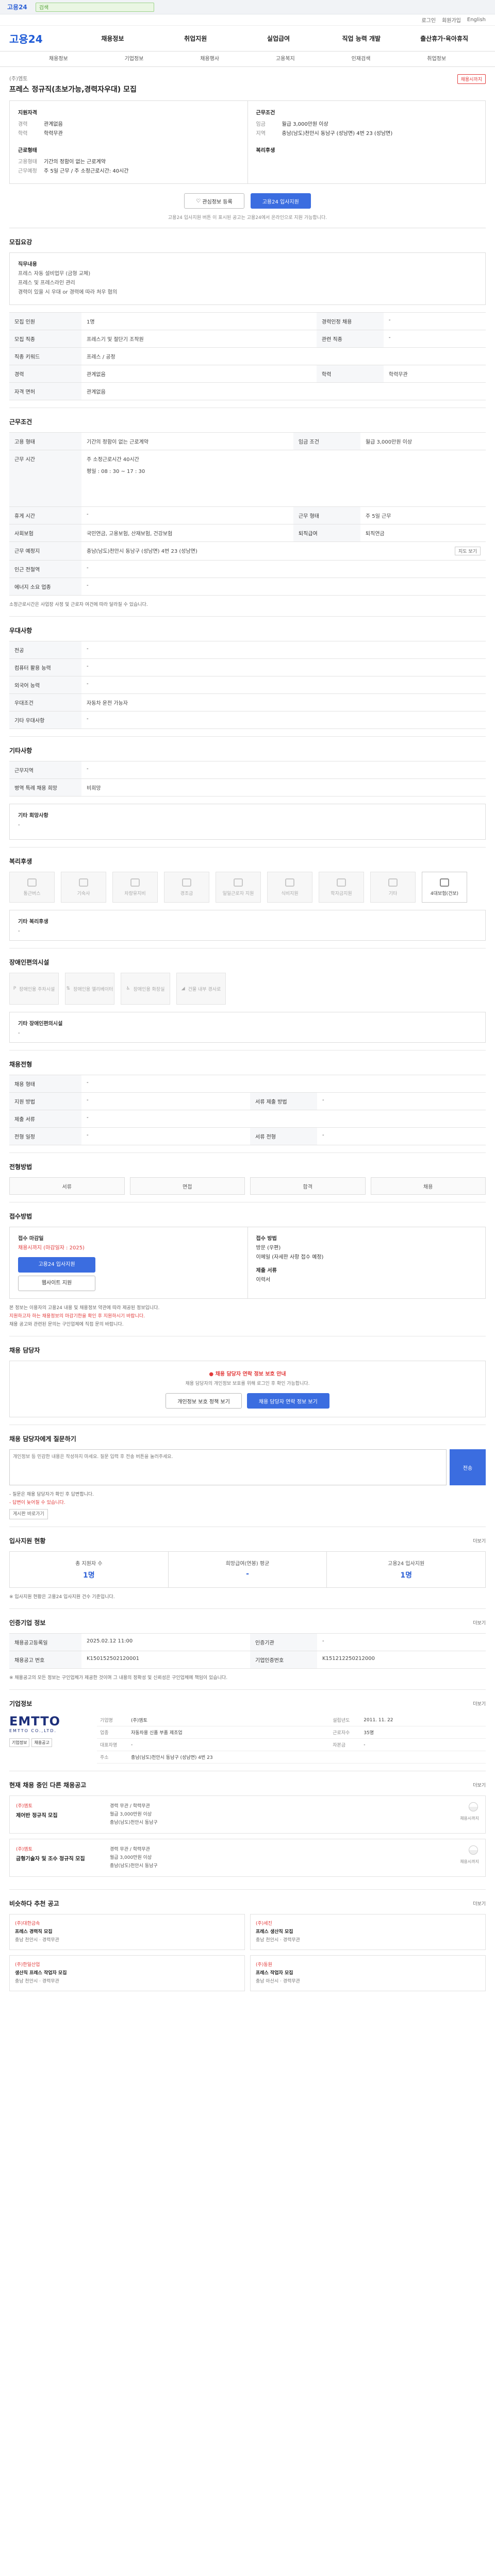 Image resolution: width=495 pixels, height=2576 pixels. I want to click on section-title: 근무조건, so click(20, 422).